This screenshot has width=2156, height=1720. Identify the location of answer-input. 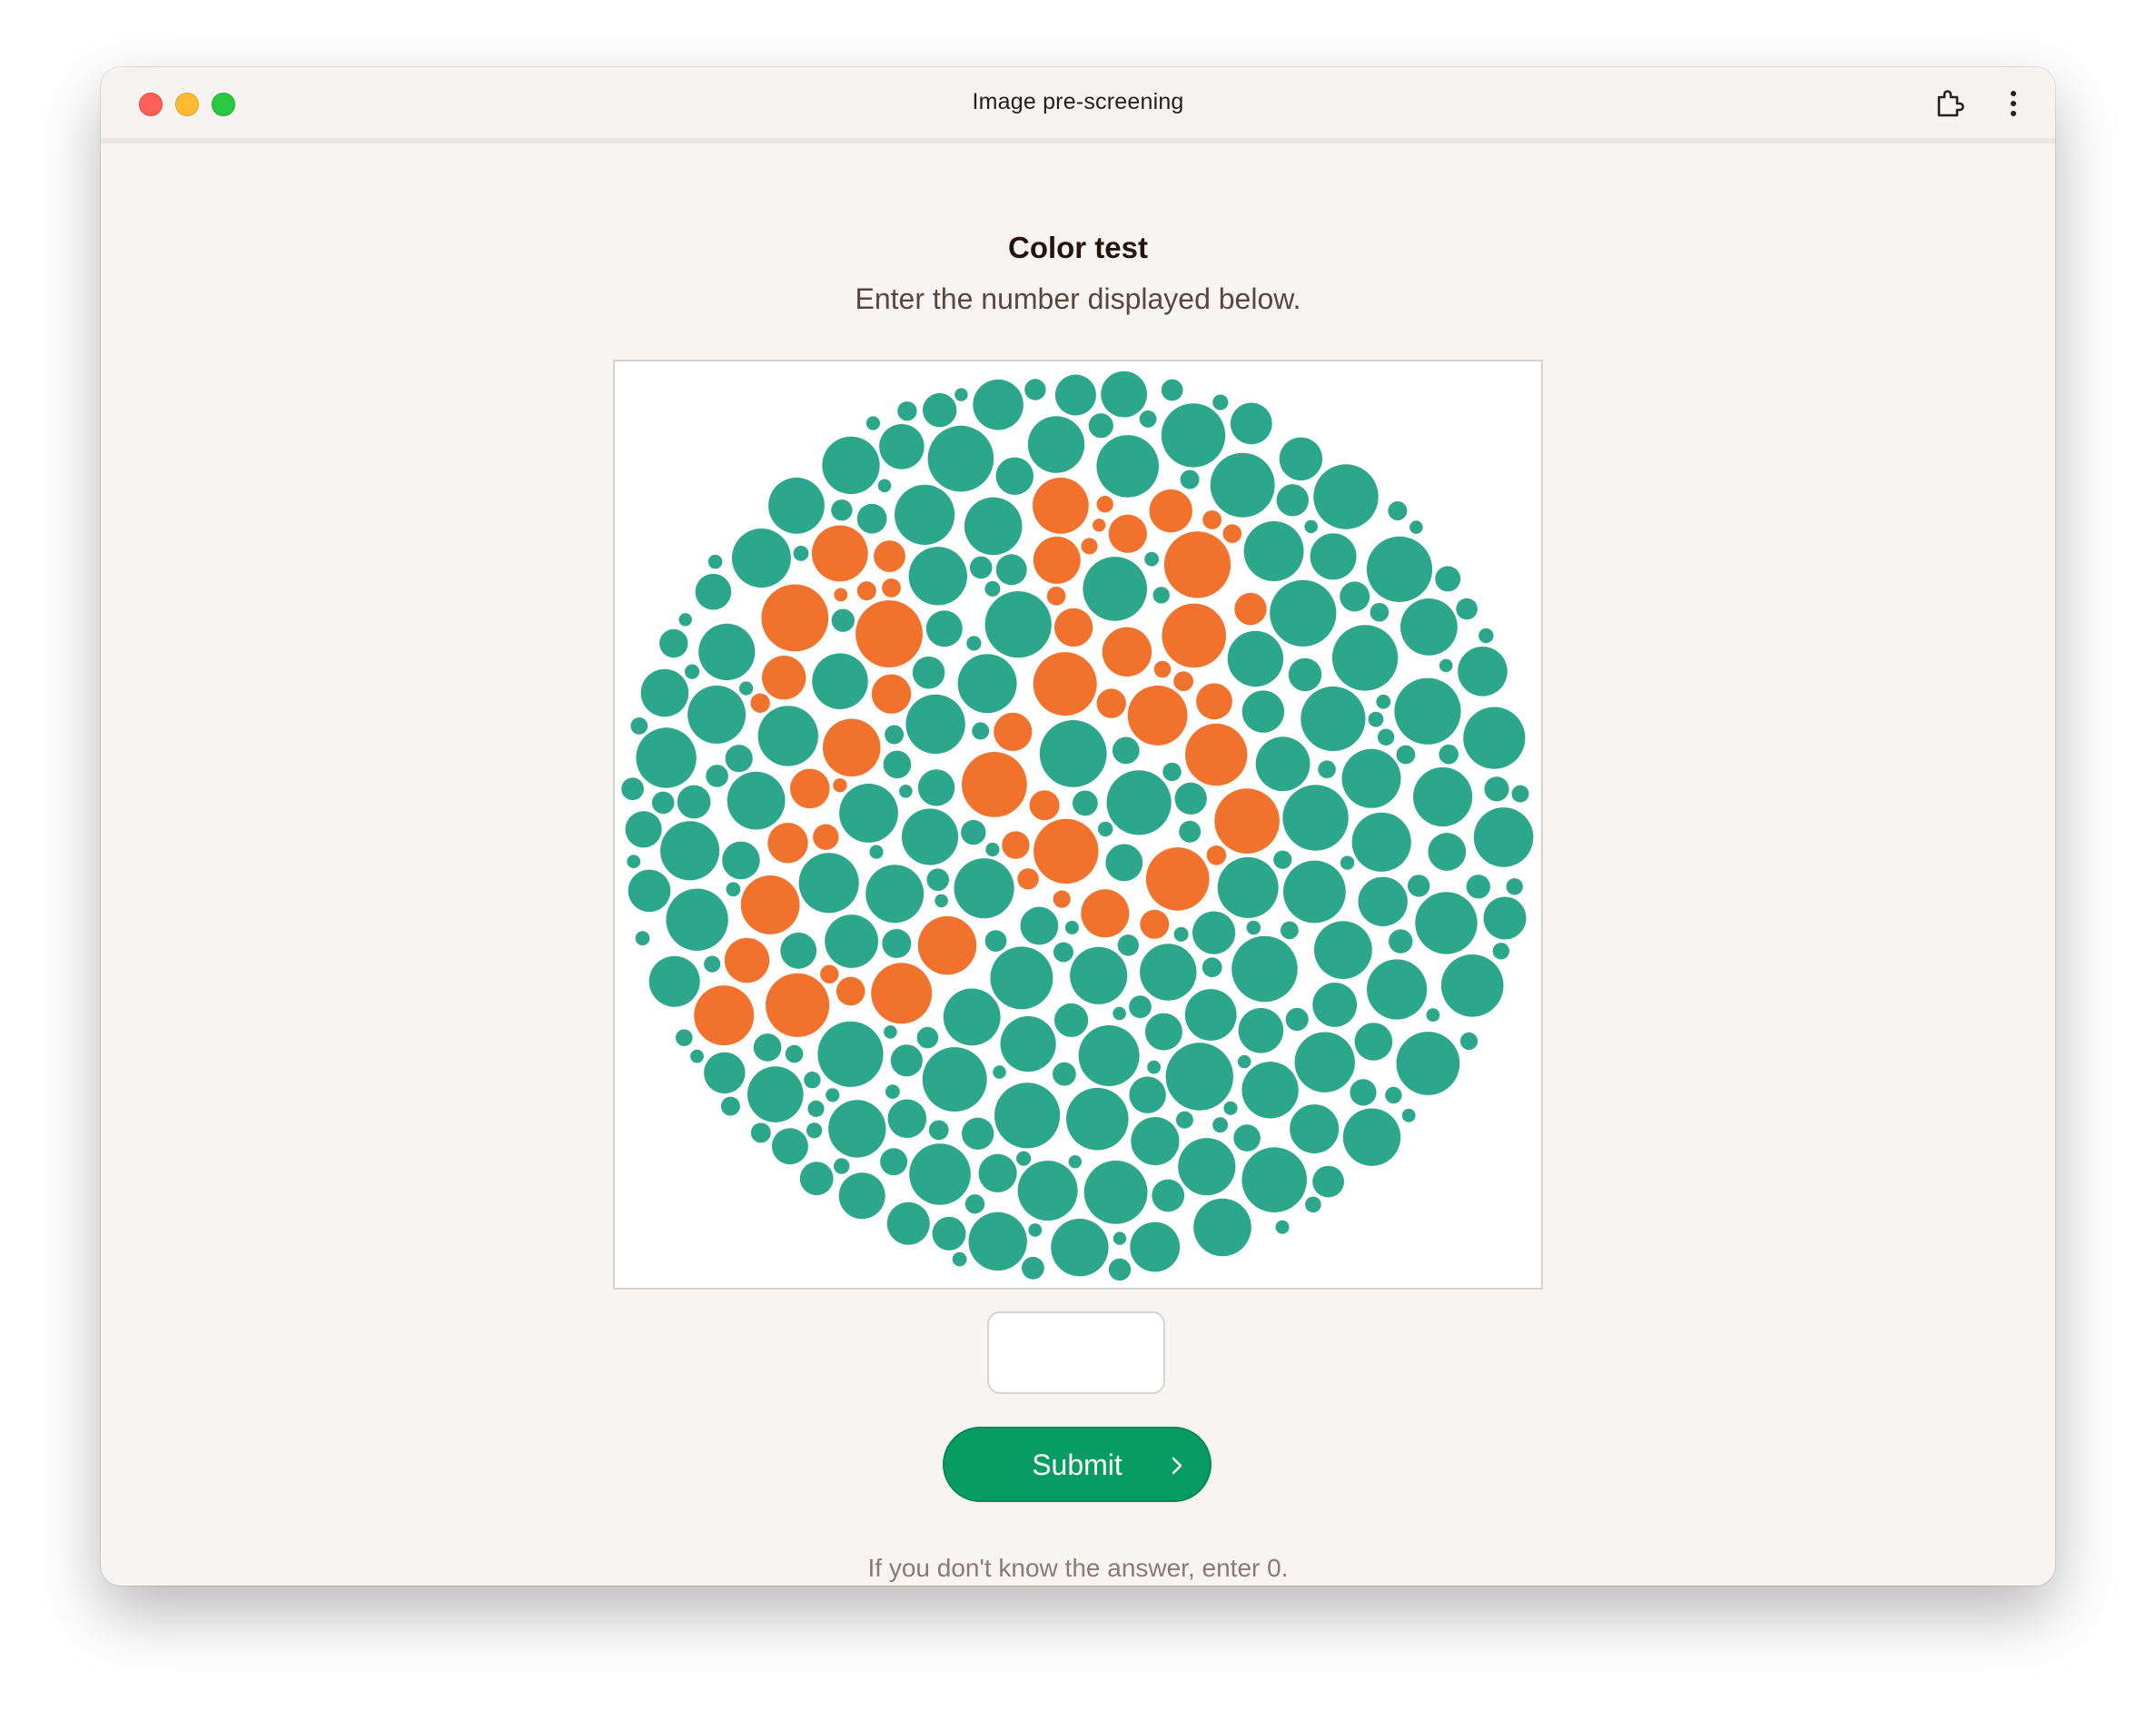
(1076, 1352).